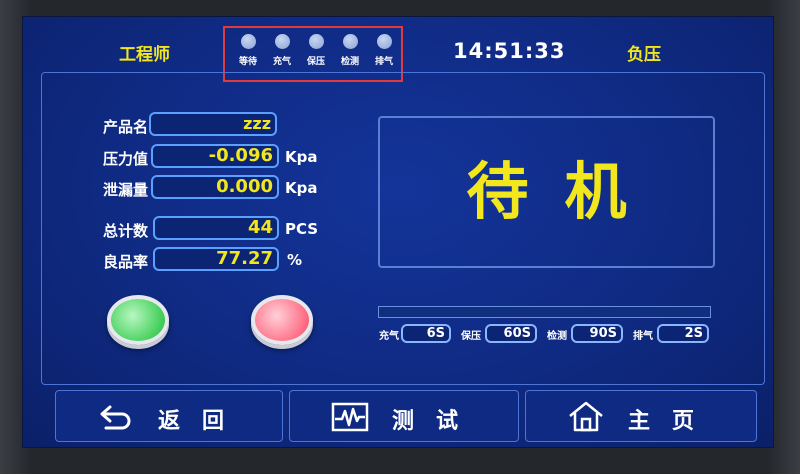 This screenshot has width=800, height=474. What do you see at coordinates (349, 62) in the screenshot?
I see `led-detect-label: 检测` at bounding box center [349, 62].